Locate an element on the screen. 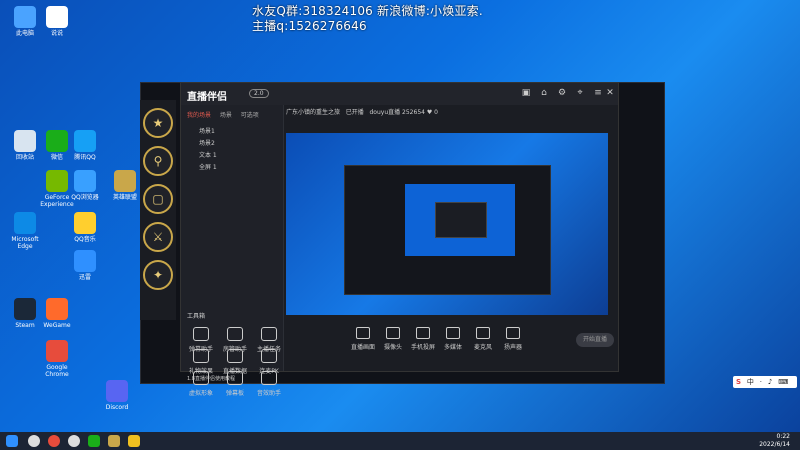 The width and height of the screenshot is (800, 450). desktop-icon-label: Google Chrome is located at coordinates (57, 371).